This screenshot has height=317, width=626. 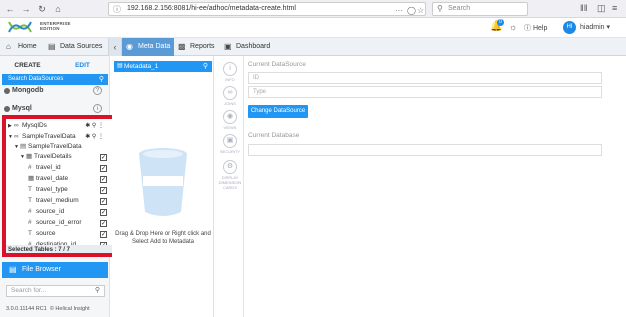 What do you see at coordinates (569, 27) in the screenshot?
I see `avatar: HI` at bounding box center [569, 27].